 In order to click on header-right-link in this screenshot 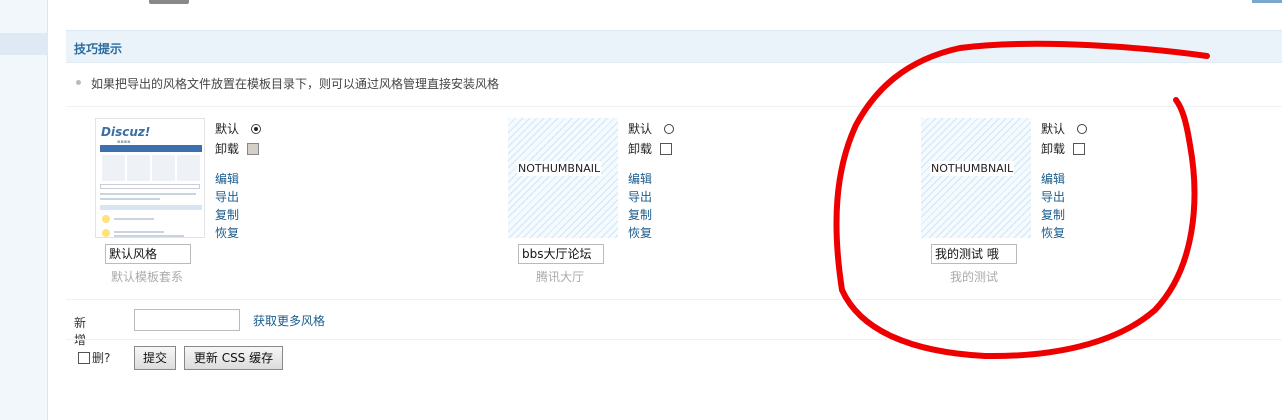, I will do `click(1267, 1)`.